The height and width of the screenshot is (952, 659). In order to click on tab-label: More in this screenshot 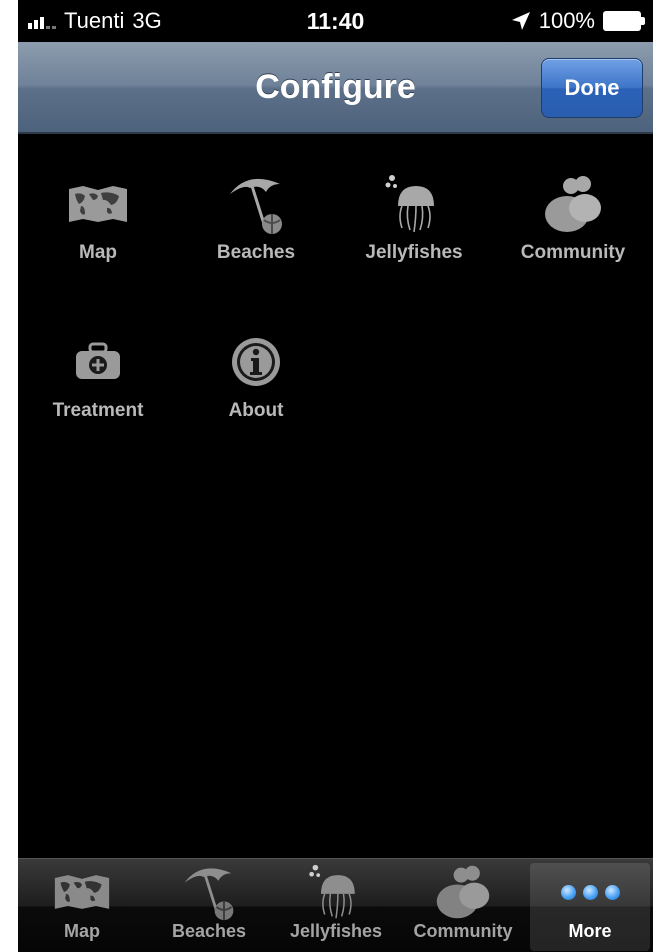, I will do `click(590, 931)`.